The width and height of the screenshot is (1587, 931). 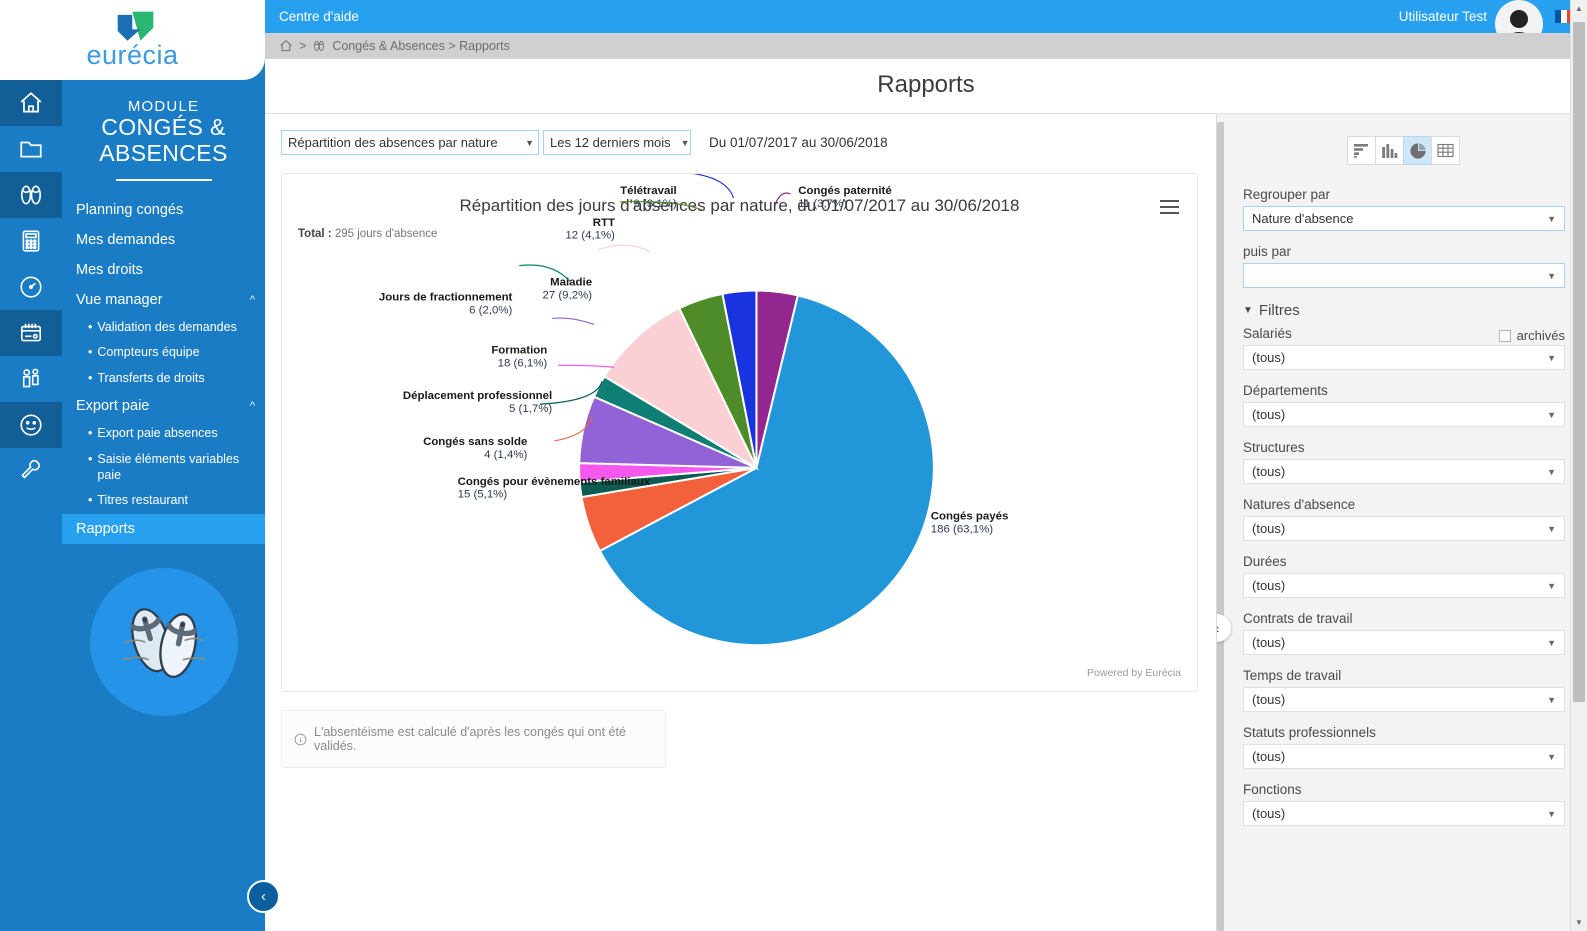 I want to click on filter-label: Structures, so click(x=1274, y=447).